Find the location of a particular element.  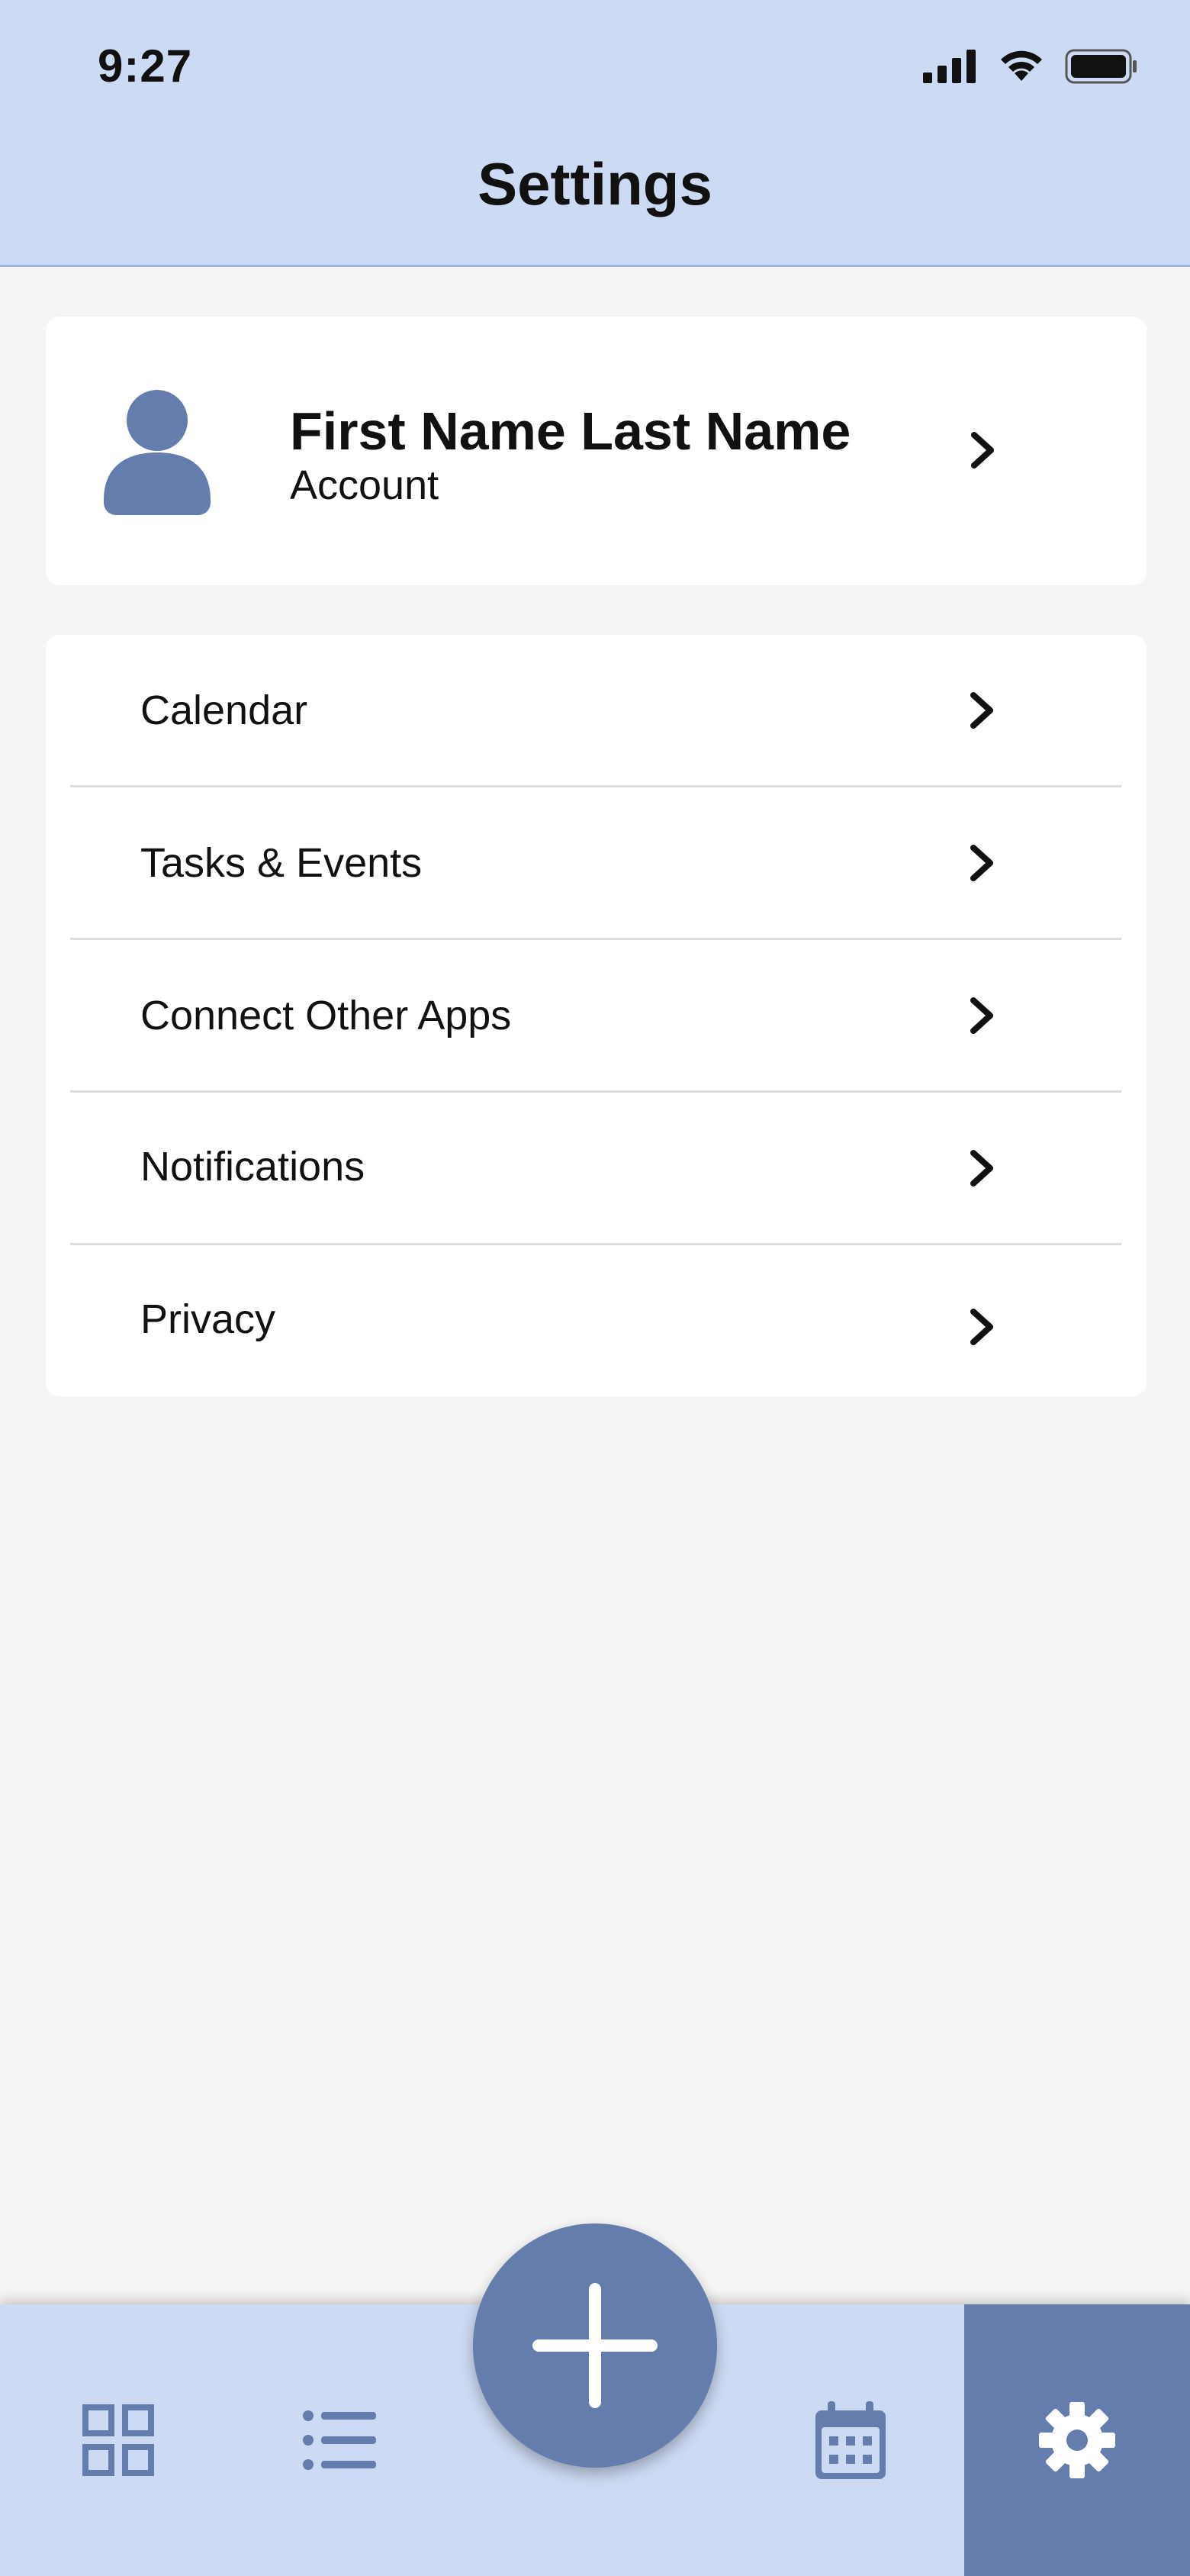

menu-item-label: Calendar is located at coordinates (224, 710).